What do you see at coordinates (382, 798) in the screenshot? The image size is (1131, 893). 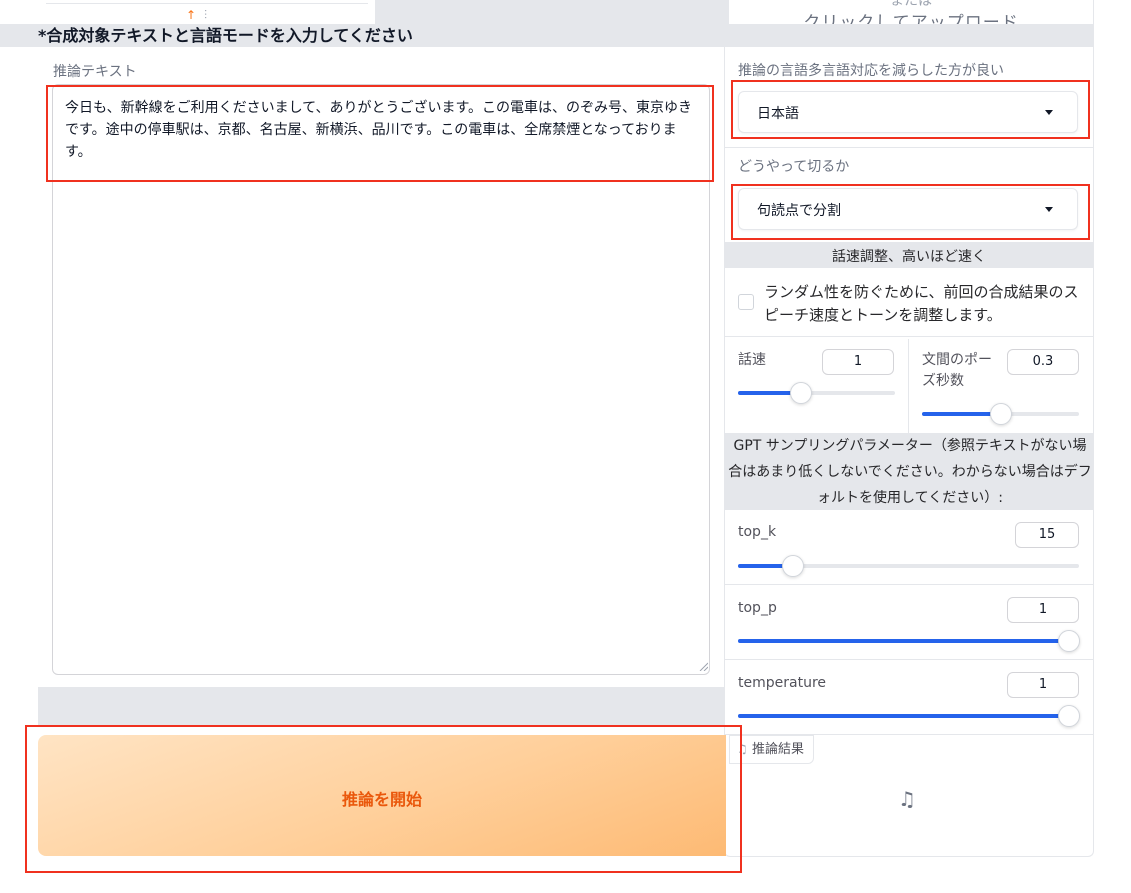 I see `start-inference-label: 推論を開始` at bounding box center [382, 798].